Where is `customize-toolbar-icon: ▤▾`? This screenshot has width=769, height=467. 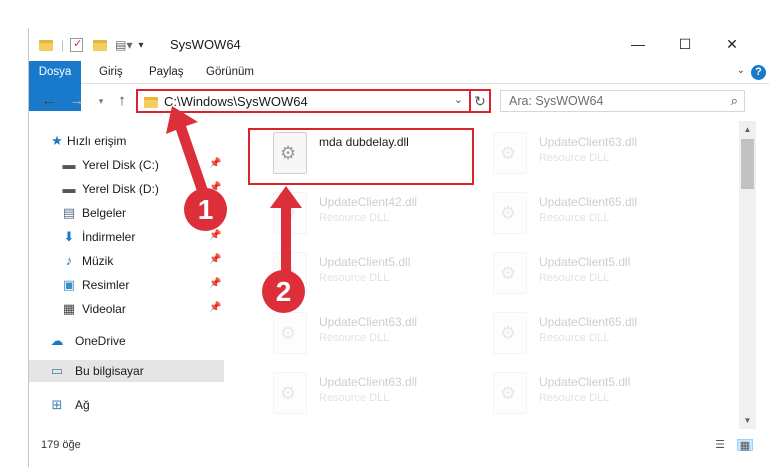
customize-toolbar-icon: ▤▾ is located at coordinates (123, 45).